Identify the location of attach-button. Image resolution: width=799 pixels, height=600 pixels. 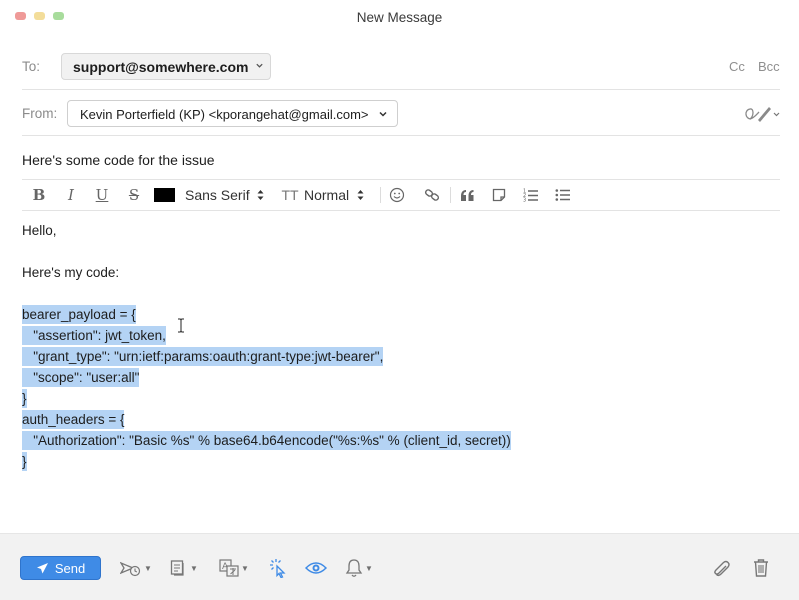
(722, 568).